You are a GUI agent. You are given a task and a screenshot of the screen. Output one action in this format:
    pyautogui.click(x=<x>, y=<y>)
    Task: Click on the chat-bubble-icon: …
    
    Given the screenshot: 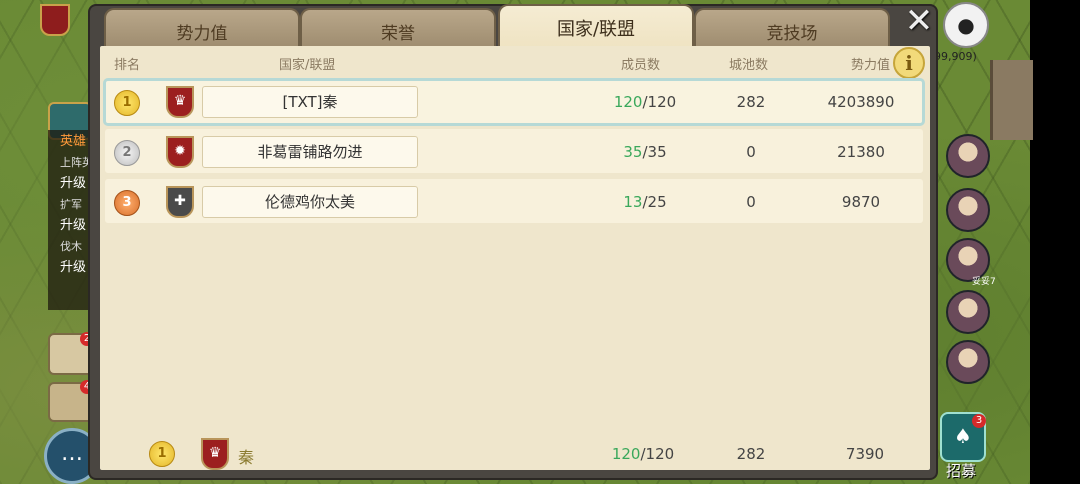 What is the action you would take?
    pyautogui.click(x=72, y=453)
    